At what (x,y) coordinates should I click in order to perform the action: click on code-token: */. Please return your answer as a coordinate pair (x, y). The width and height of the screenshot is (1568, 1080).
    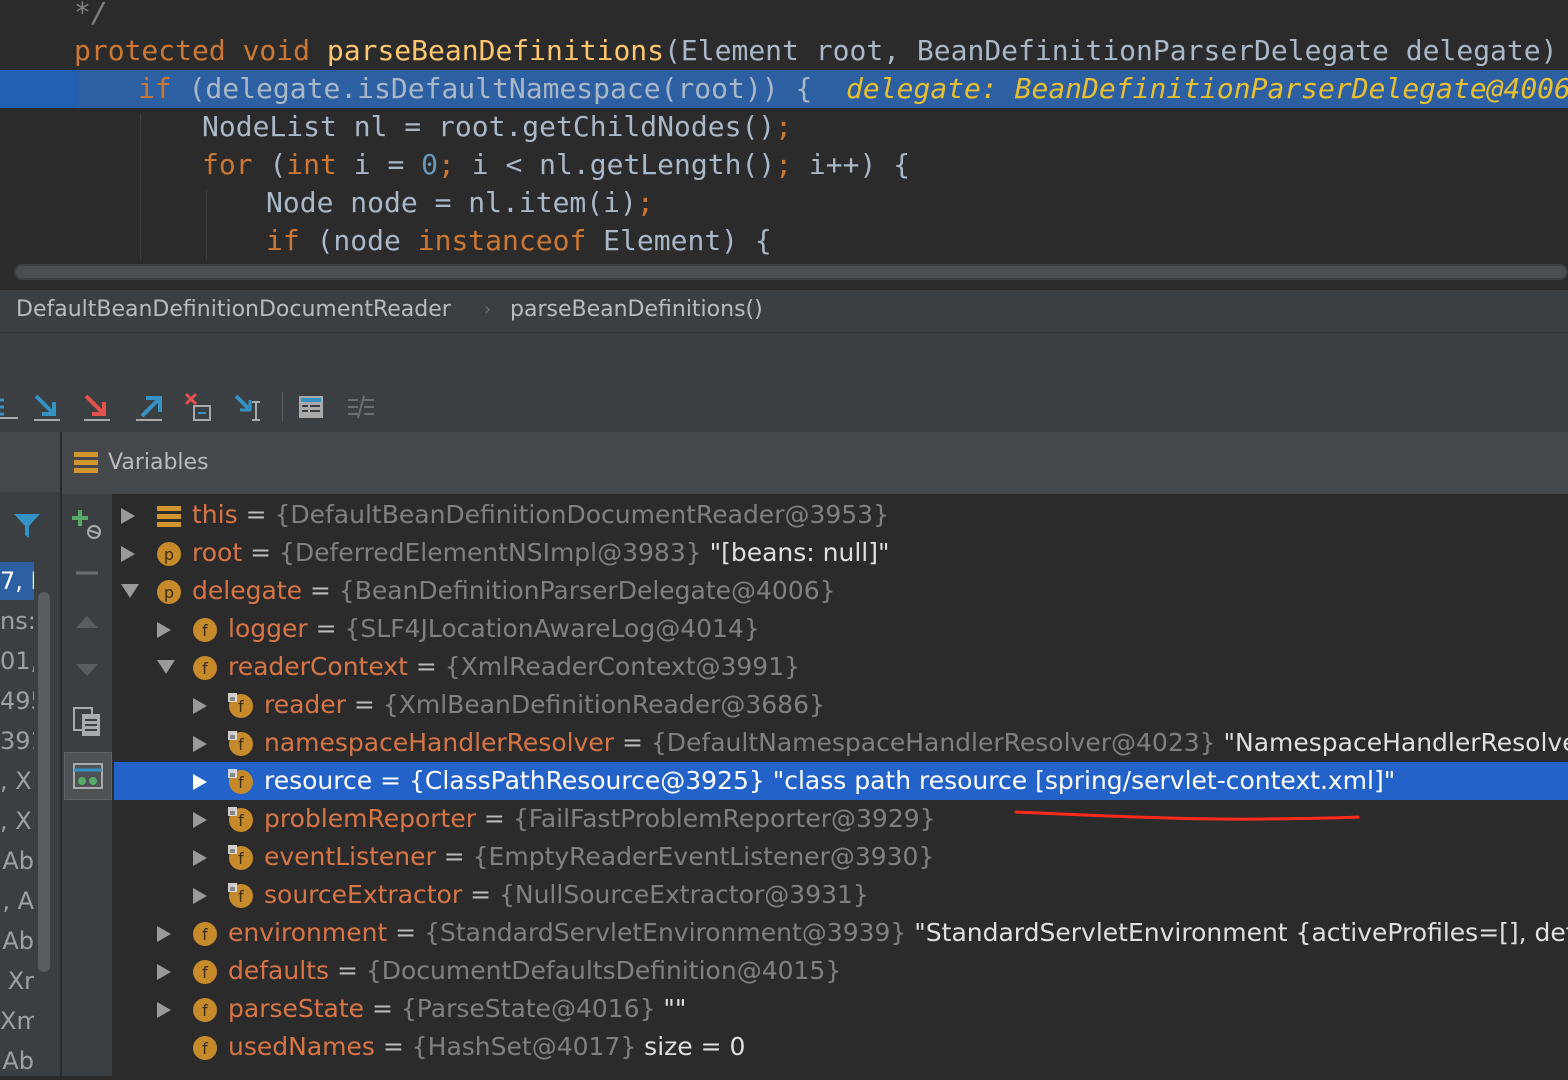
    Looking at the image, I should click on (91, 14).